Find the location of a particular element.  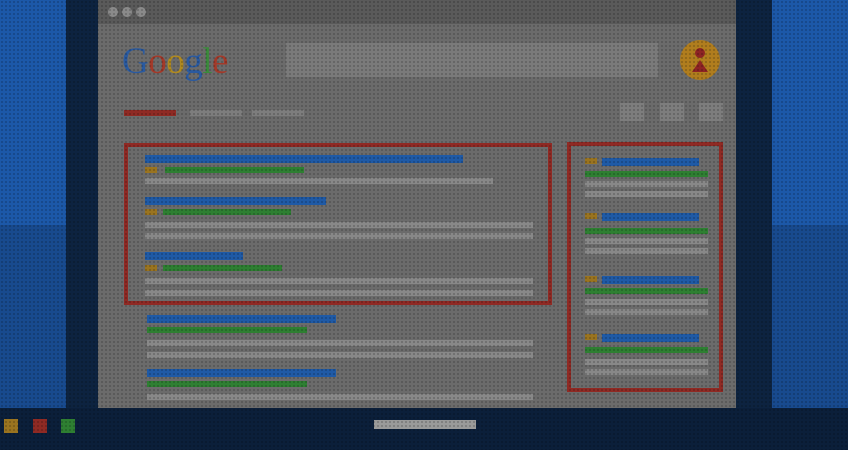

taskbar-yellow-icon is located at coordinates (11, 426).